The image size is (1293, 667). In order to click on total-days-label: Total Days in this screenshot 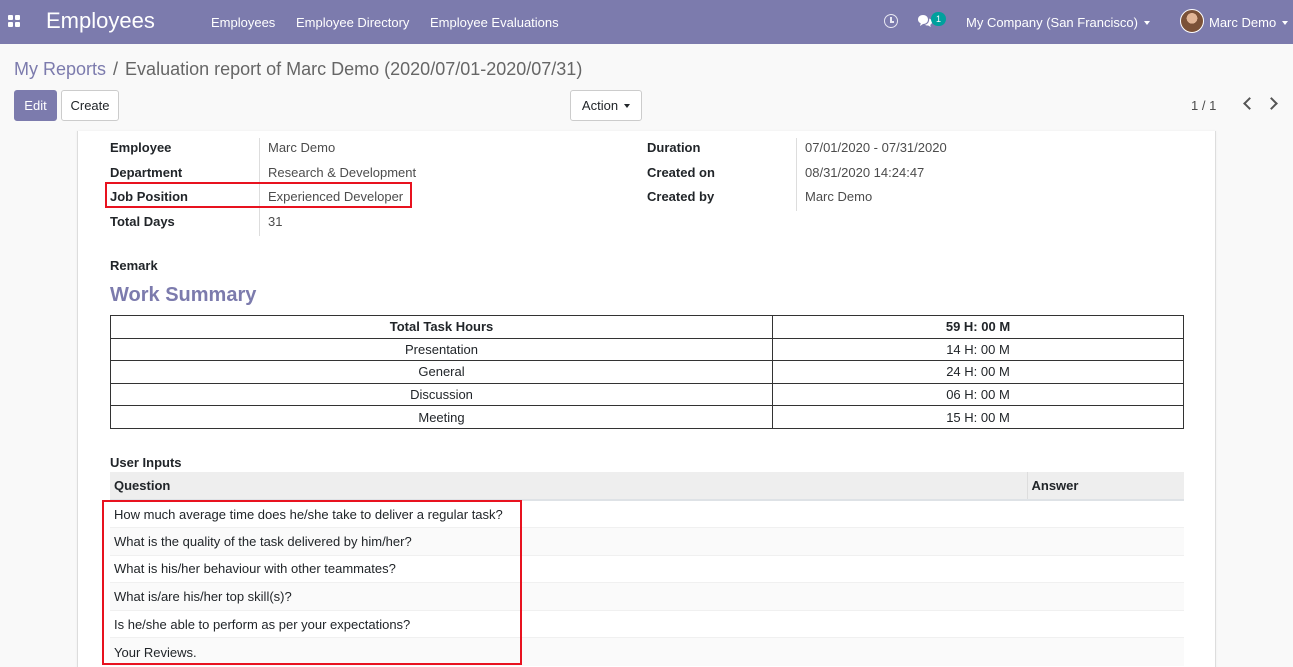, I will do `click(142, 221)`.